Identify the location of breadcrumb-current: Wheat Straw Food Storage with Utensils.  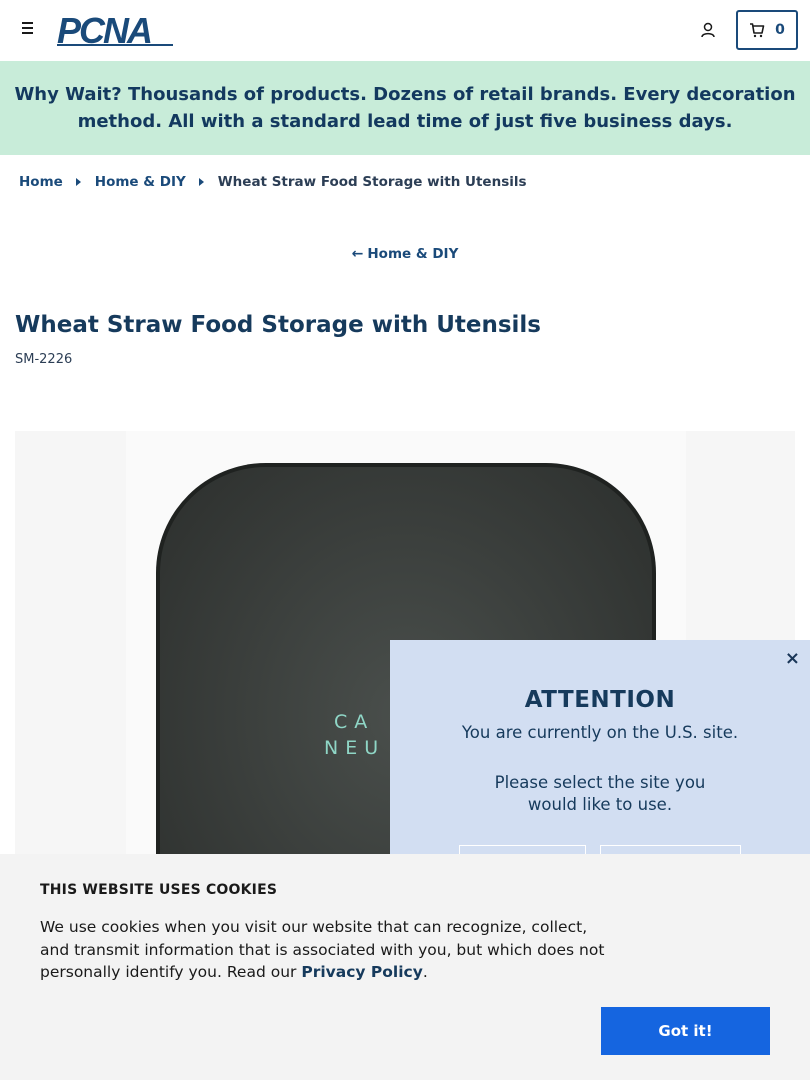
(372, 182).